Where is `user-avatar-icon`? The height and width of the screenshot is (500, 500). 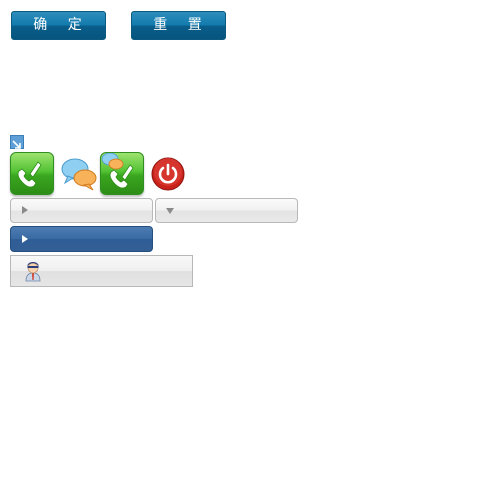 user-avatar-icon is located at coordinates (33, 272).